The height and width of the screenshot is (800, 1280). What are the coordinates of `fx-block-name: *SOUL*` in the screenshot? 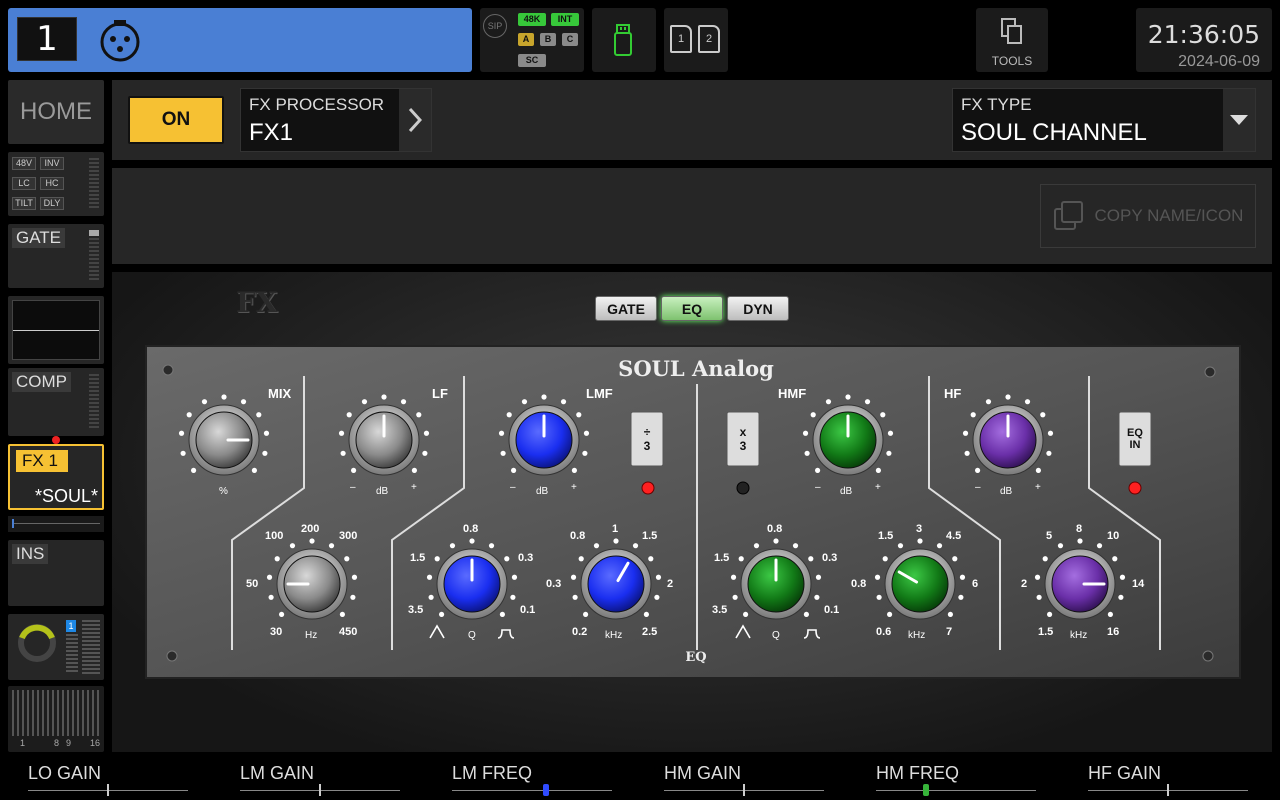 It's located at (66, 496).